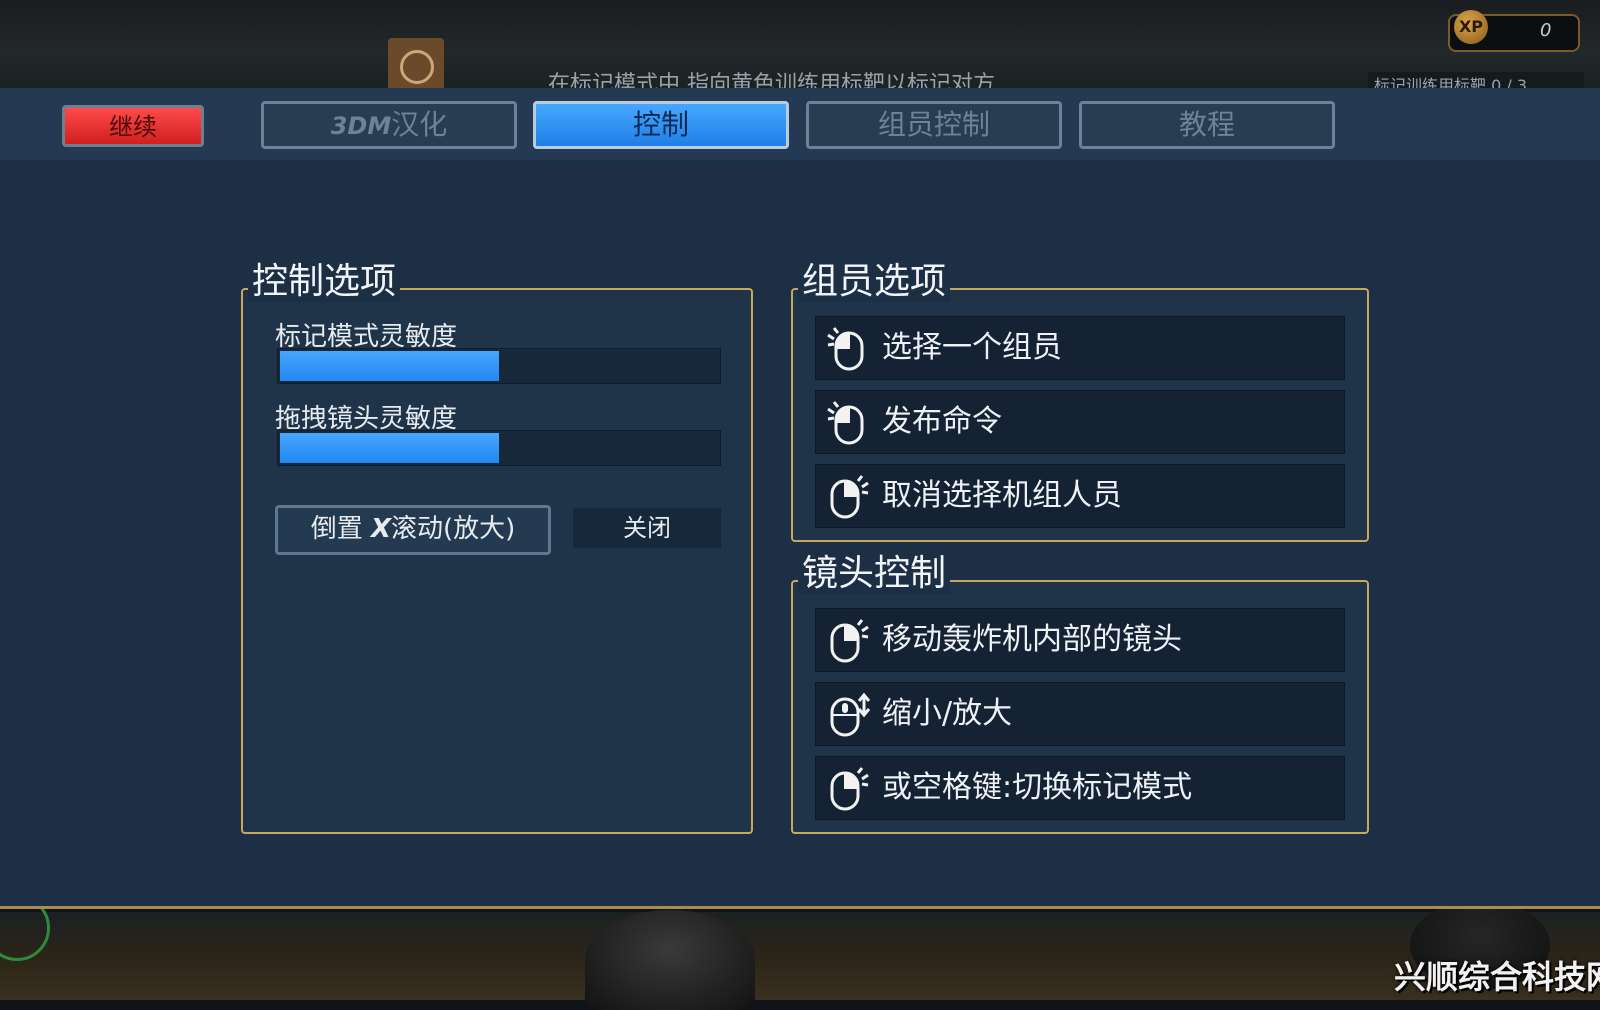 Image resolution: width=1600 pixels, height=1010 pixels. Describe the element at coordinates (942, 421) in the screenshot. I see `binding-label: 发布命令` at that location.